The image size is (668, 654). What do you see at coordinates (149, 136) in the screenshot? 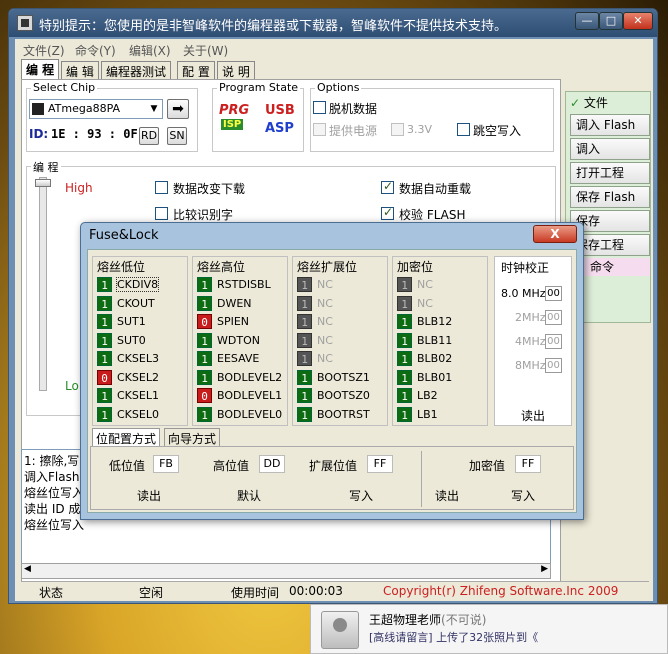
I see `rd-button: RD` at bounding box center [149, 136].